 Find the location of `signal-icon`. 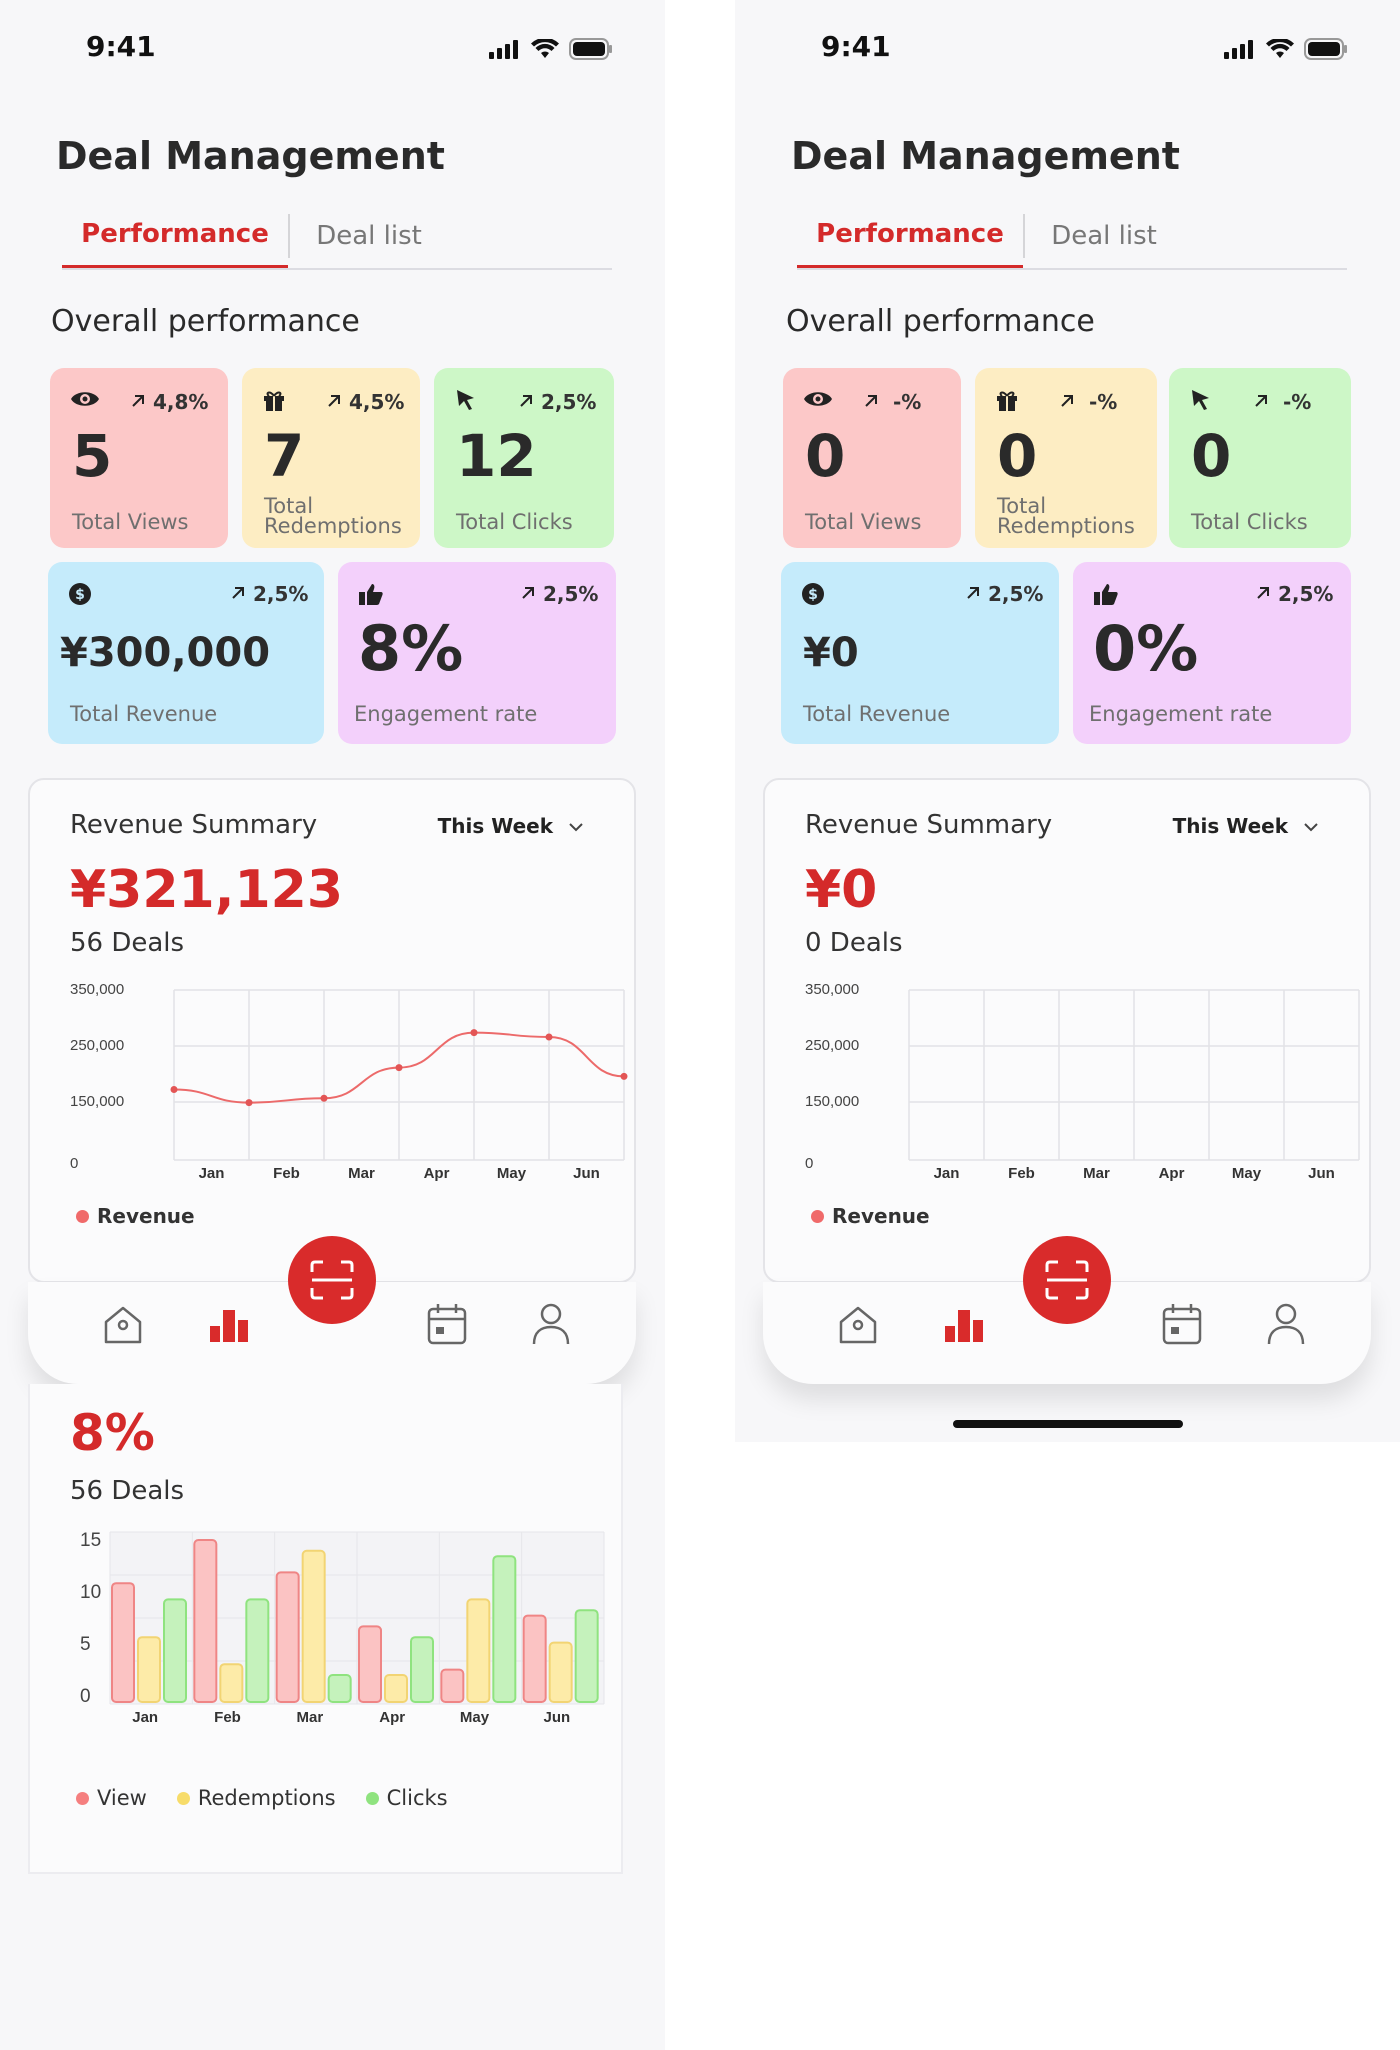

signal-icon is located at coordinates (1238, 49).